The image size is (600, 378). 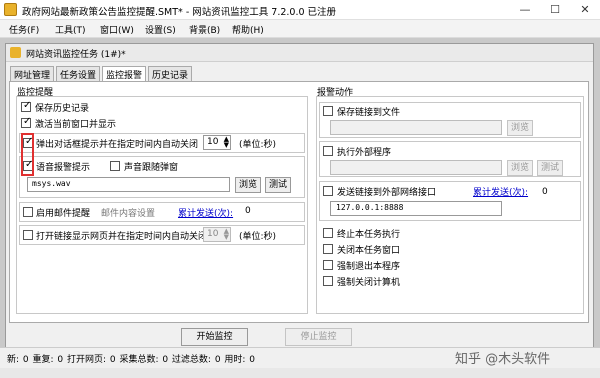 What do you see at coordinates (328, 233) in the screenshot?
I see `terminate-task-checkbox` at bounding box center [328, 233].